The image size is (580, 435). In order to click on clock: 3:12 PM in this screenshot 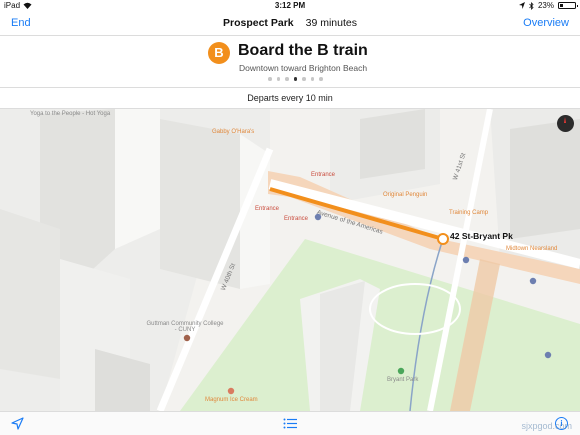, I will do `click(290, 5)`.